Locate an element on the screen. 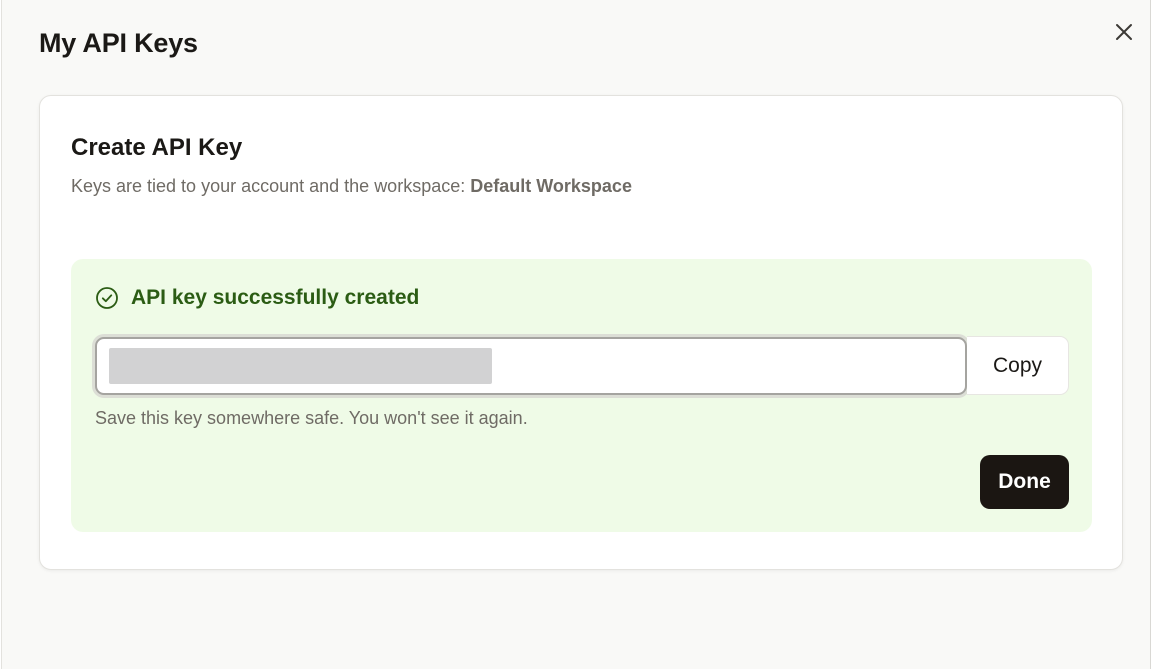  success-message: API key successfully created is located at coordinates (275, 297).